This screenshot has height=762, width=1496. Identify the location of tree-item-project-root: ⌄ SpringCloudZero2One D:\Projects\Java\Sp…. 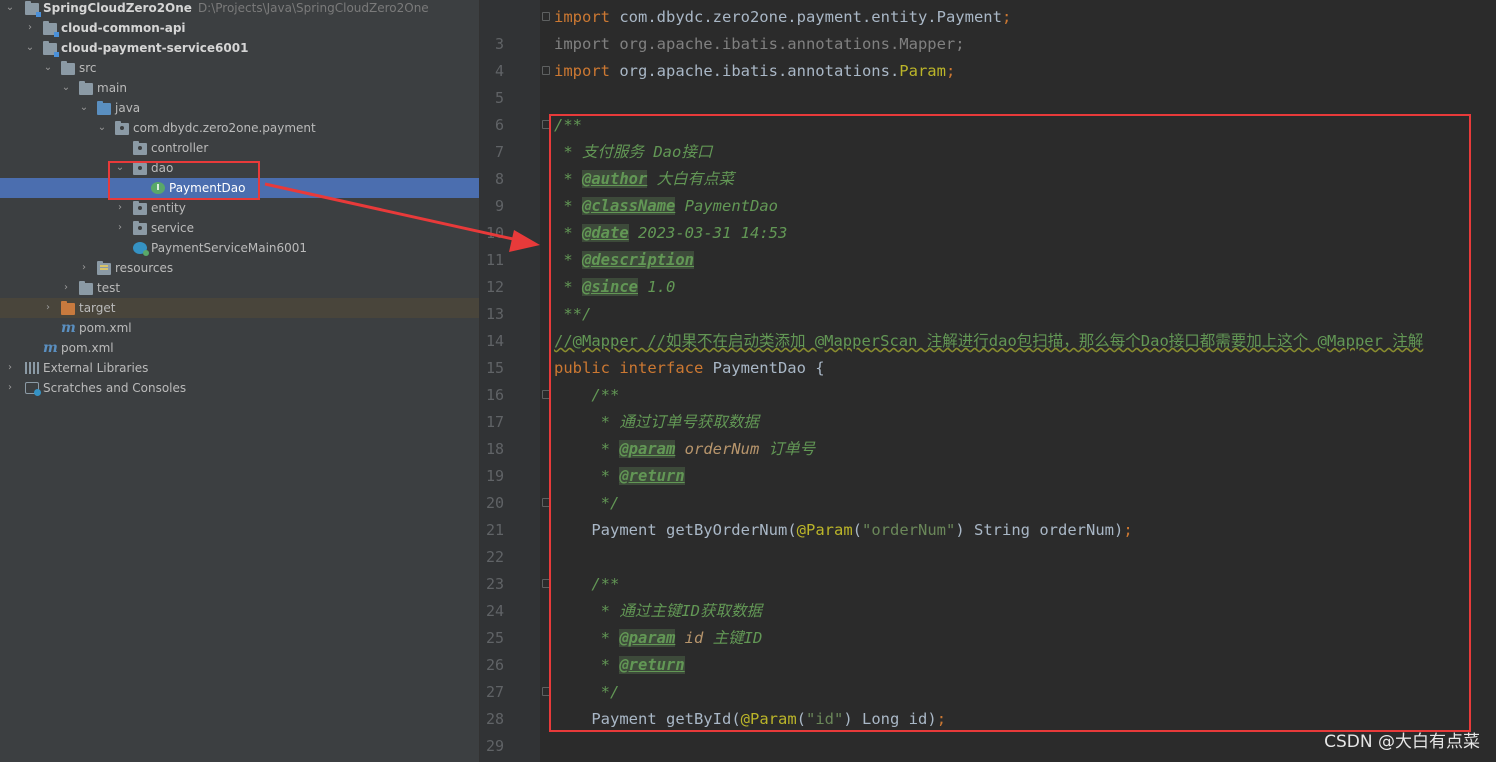
(239, 9).